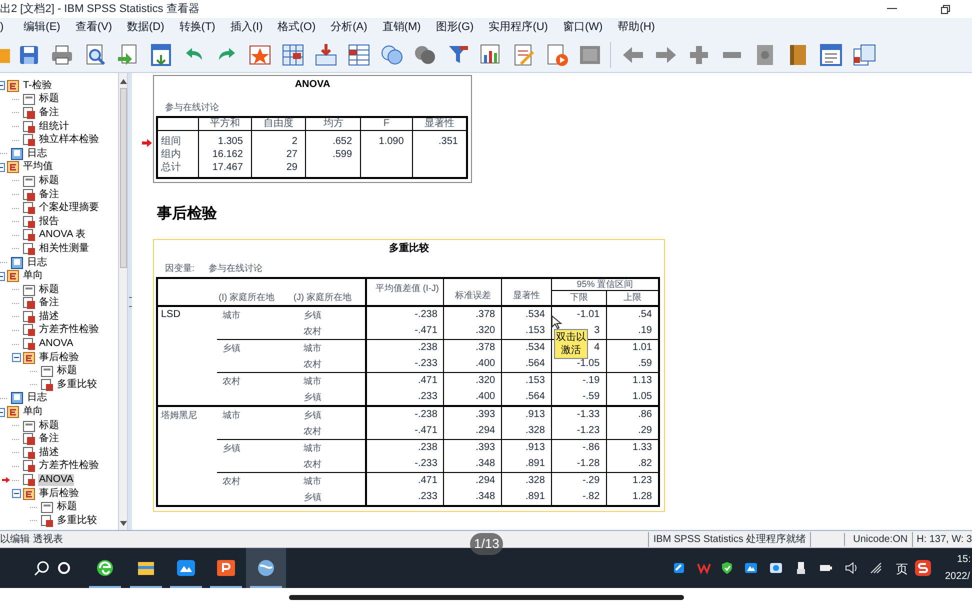 The image size is (972, 607). What do you see at coordinates (42, 27) in the screenshot?
I see `menu-item: 编辑(E)` at bounding box center [42, 27].